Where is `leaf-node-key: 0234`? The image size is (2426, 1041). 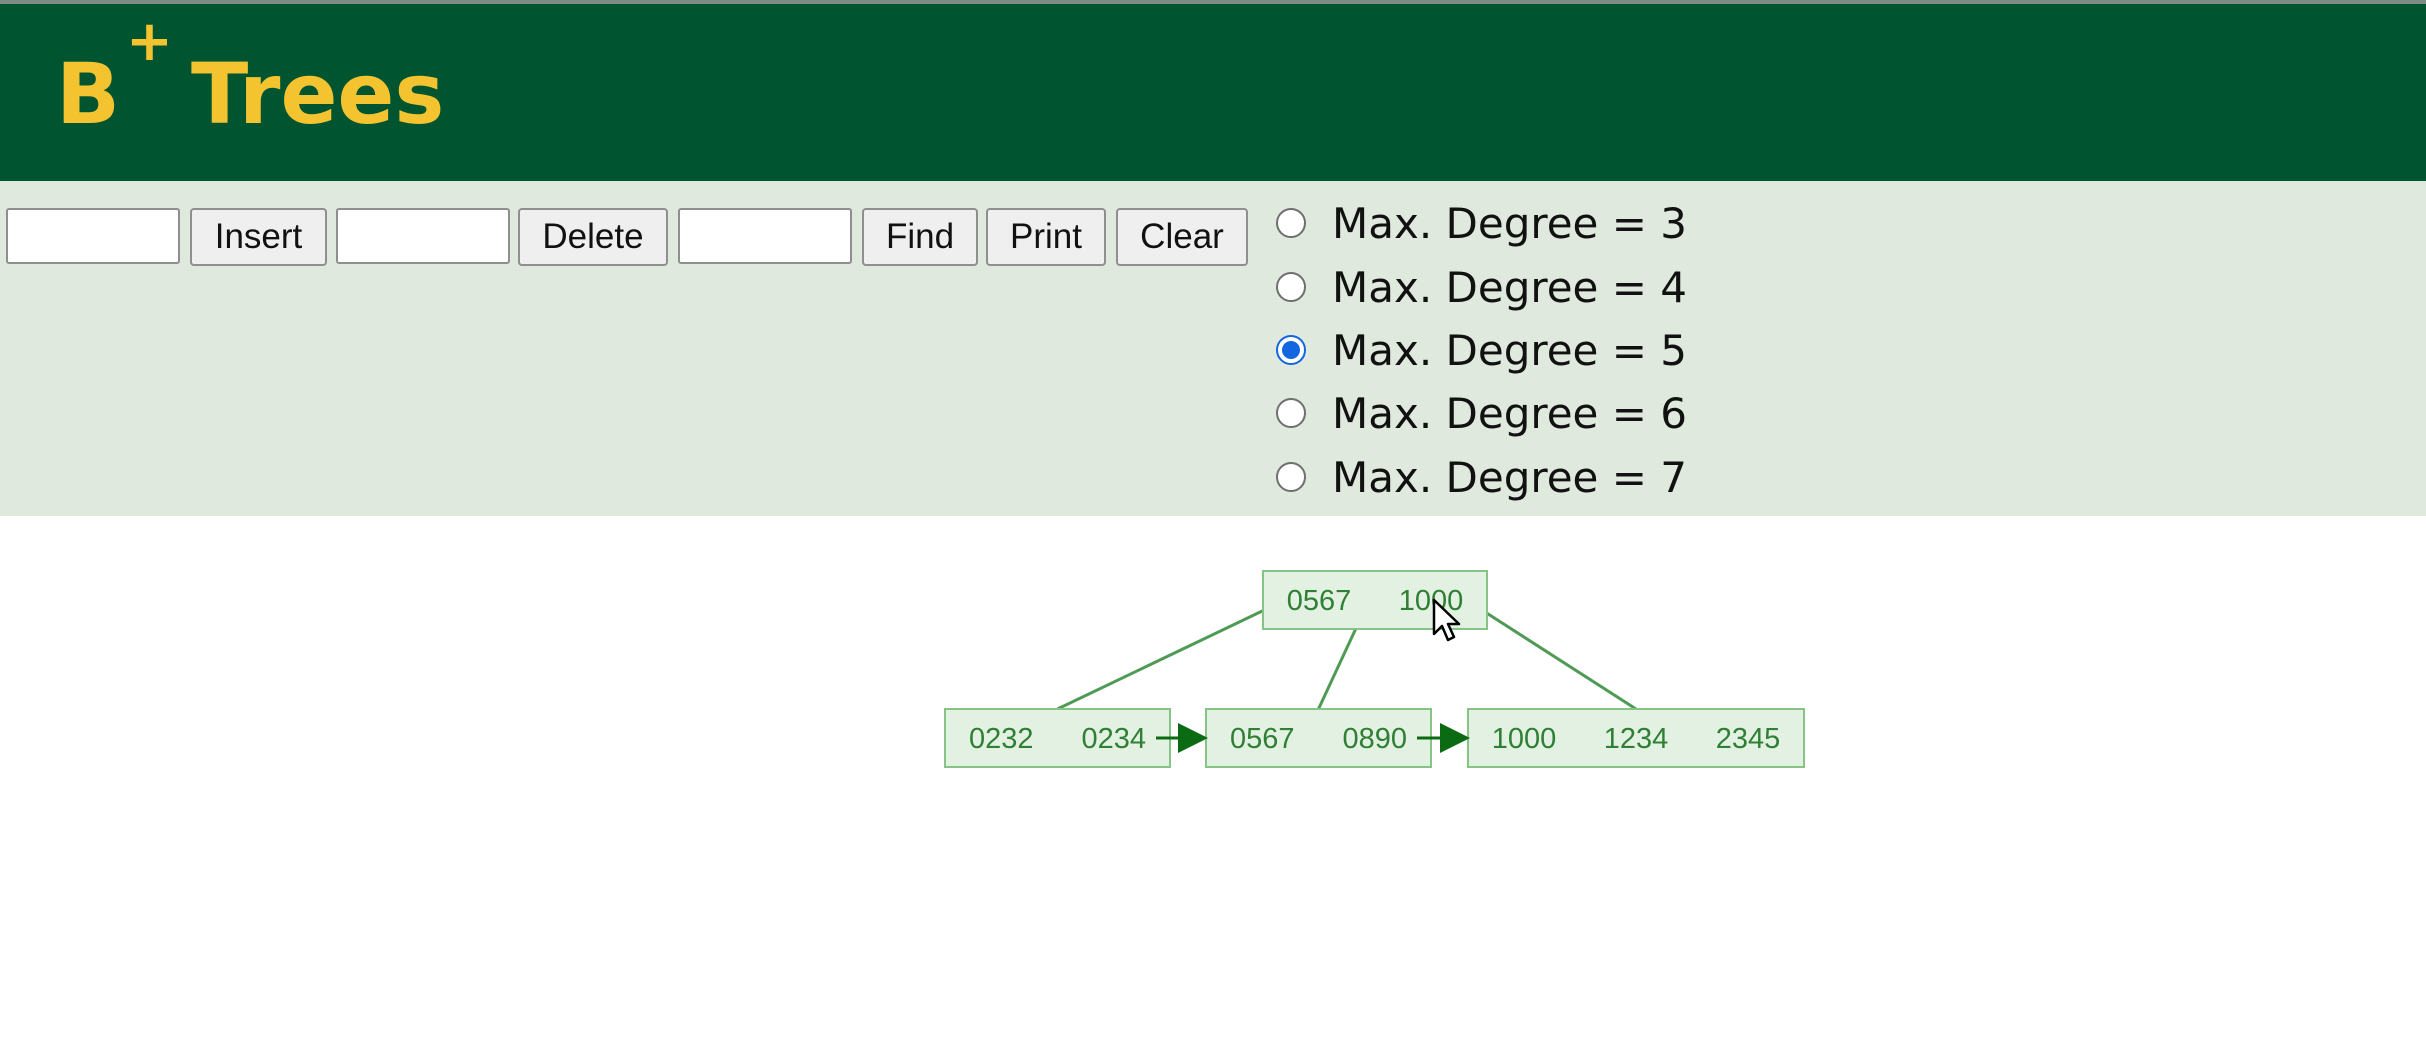 leaf-node-key: 0234 is located at coordinates (1113, 739).